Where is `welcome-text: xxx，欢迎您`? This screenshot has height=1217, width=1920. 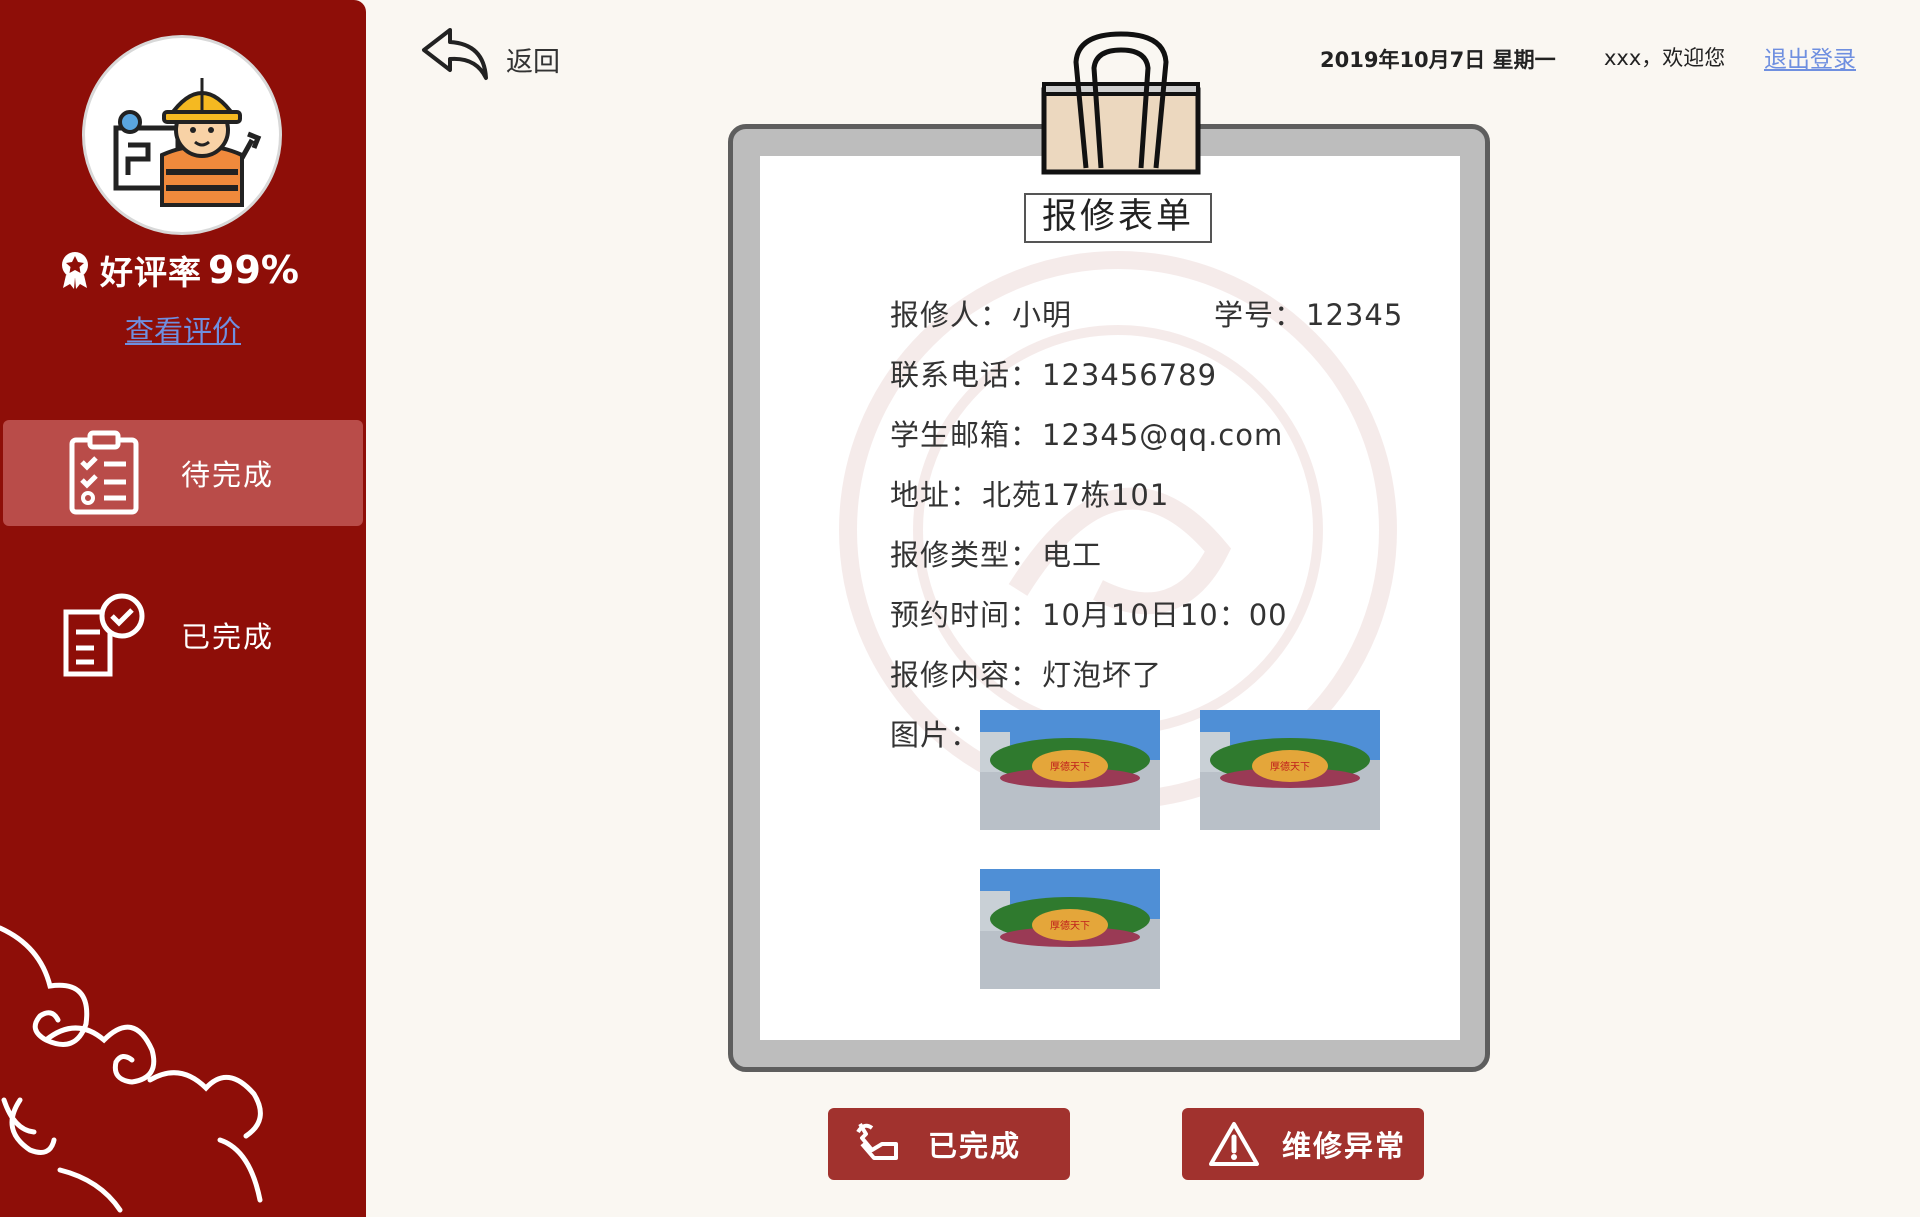
welcome-text: xxx，欢迎您 is located at coordinates (1665, 58).